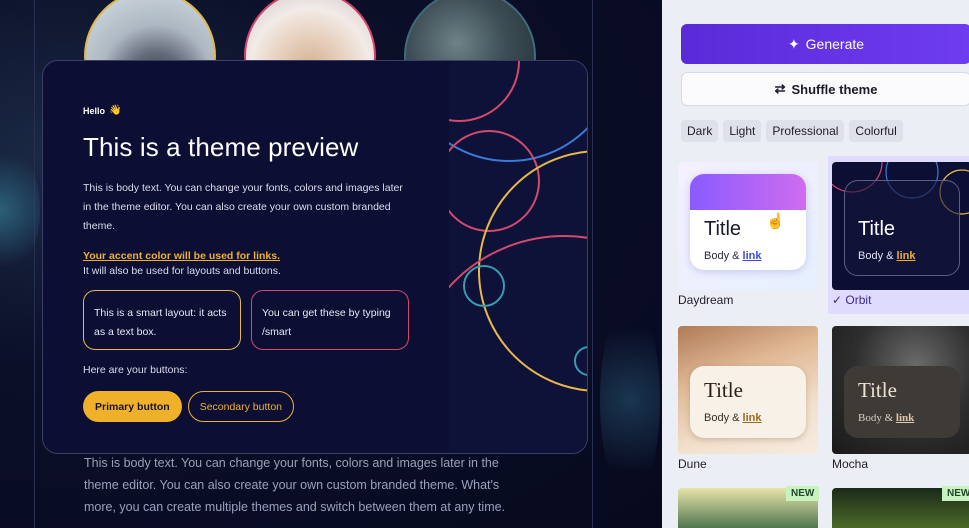 The height and width of the screenshot is (528, 969). Describe the element at coordinates (253, 110) in the screenshot. I see `greeting: Hello 👋` at that location.